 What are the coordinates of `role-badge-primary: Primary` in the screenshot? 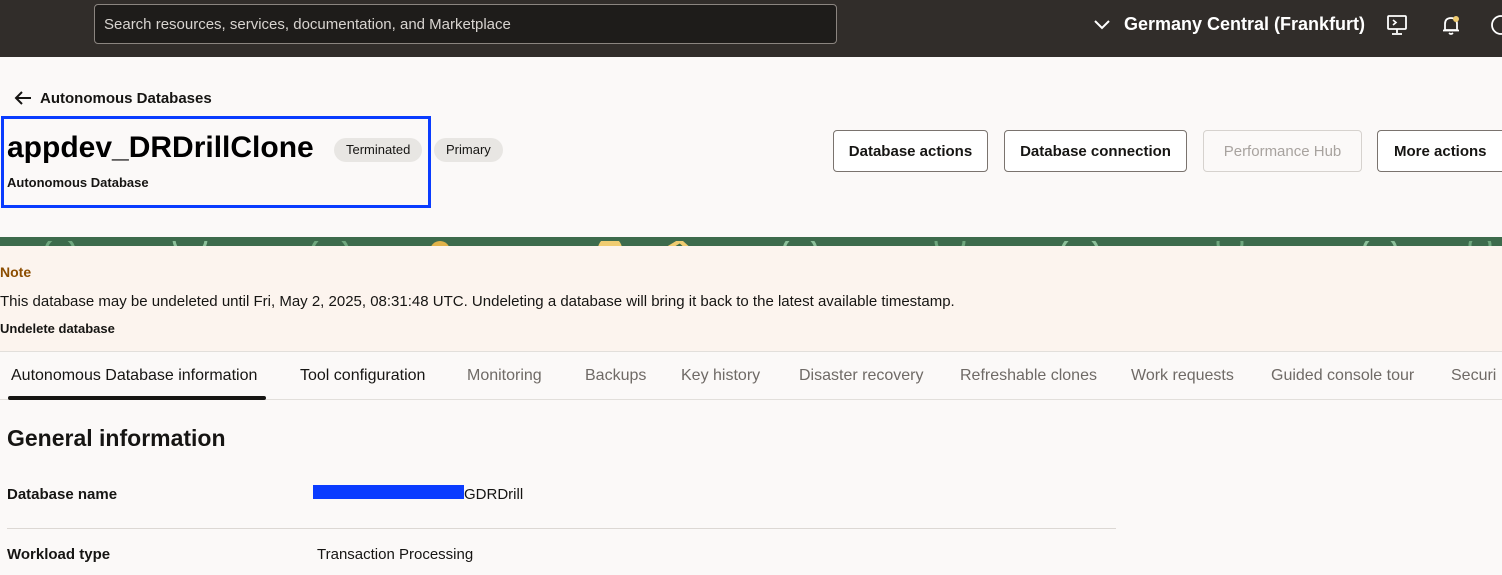 It's located at (468, 150).